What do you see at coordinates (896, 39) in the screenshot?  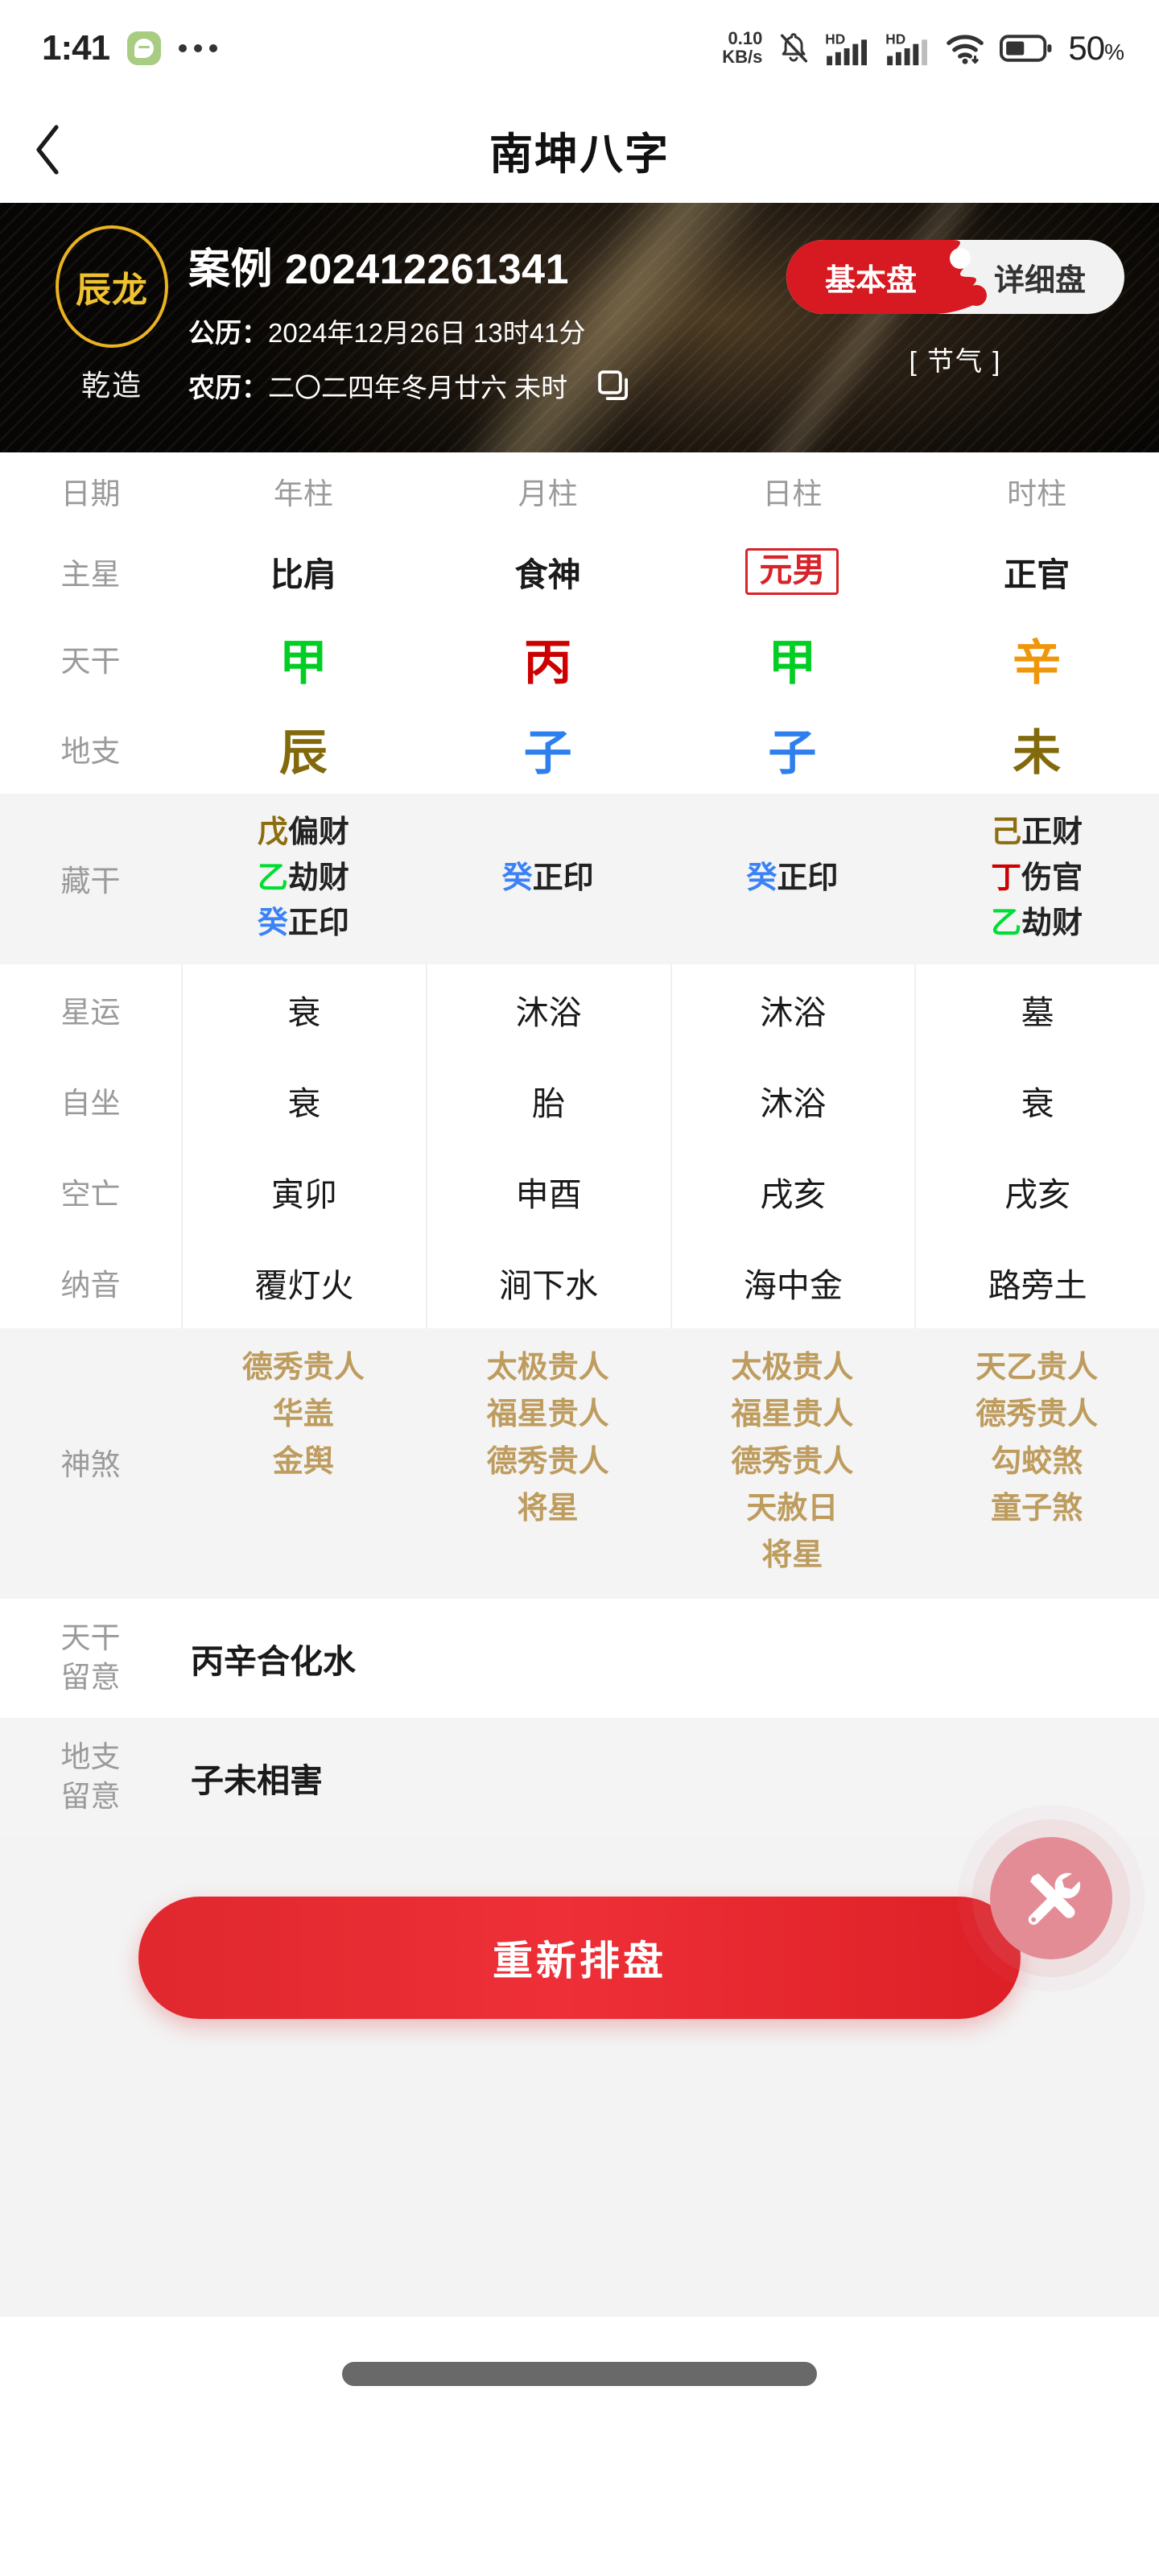 I see `hd-label-2: HD` at bounding box center [896, 39].